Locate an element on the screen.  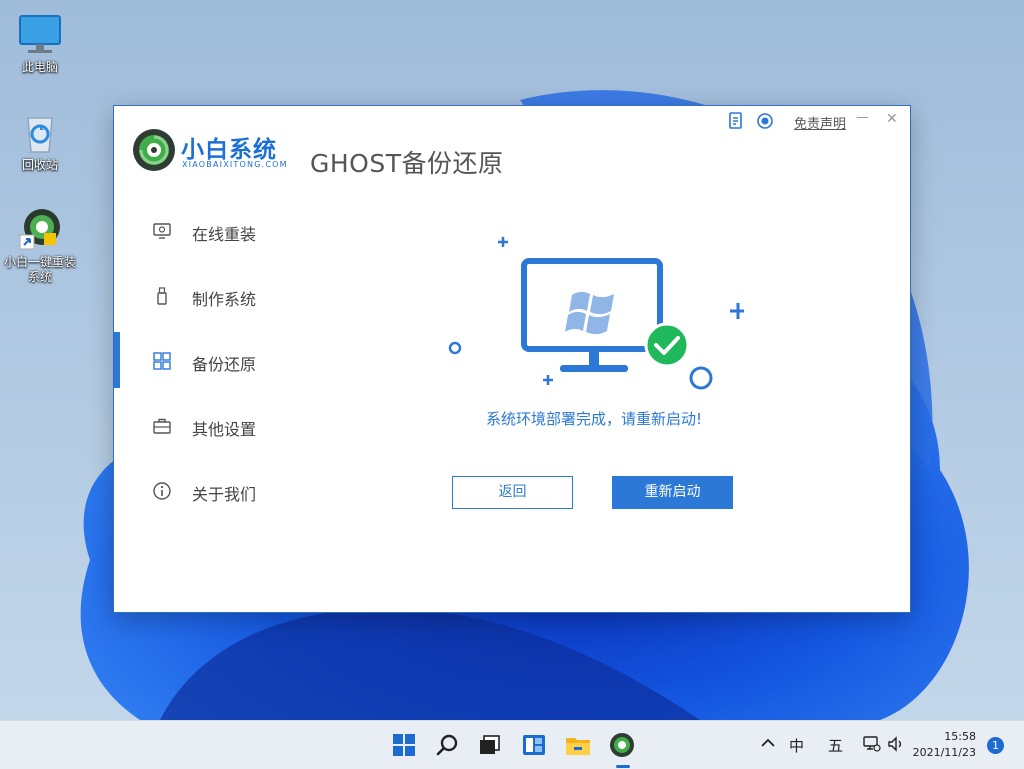
speaker-icon is located at coordinates (895, 744).